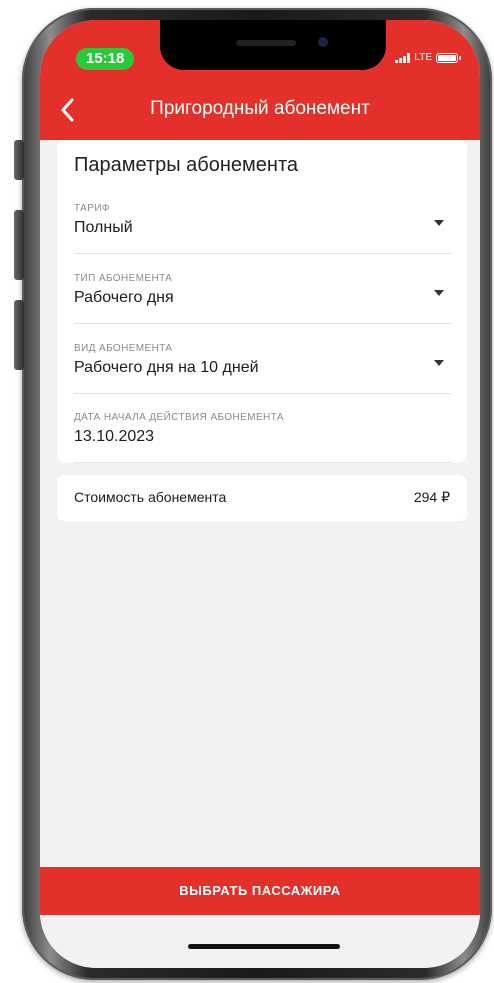 The width and height of the screenshot is (494, 983). Describe the element at coordinates (124, 297) in the screenshot. I see `field-value: Рабочего дня` at that location.